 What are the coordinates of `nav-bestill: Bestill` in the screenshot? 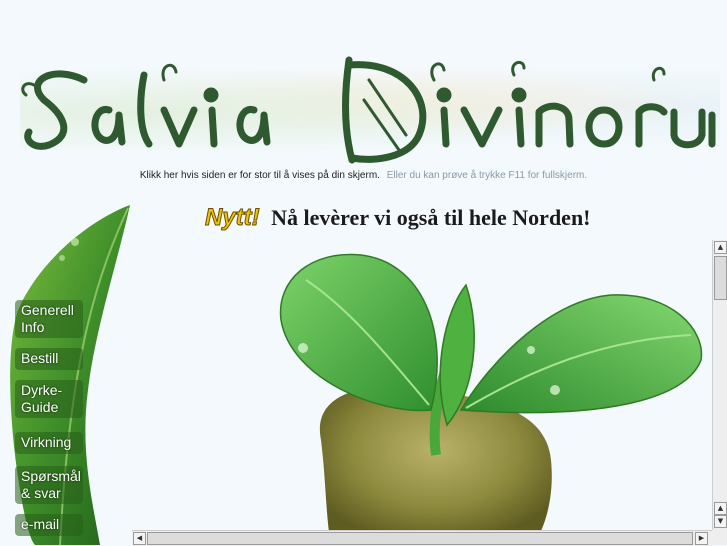 It's located at (49, 359).